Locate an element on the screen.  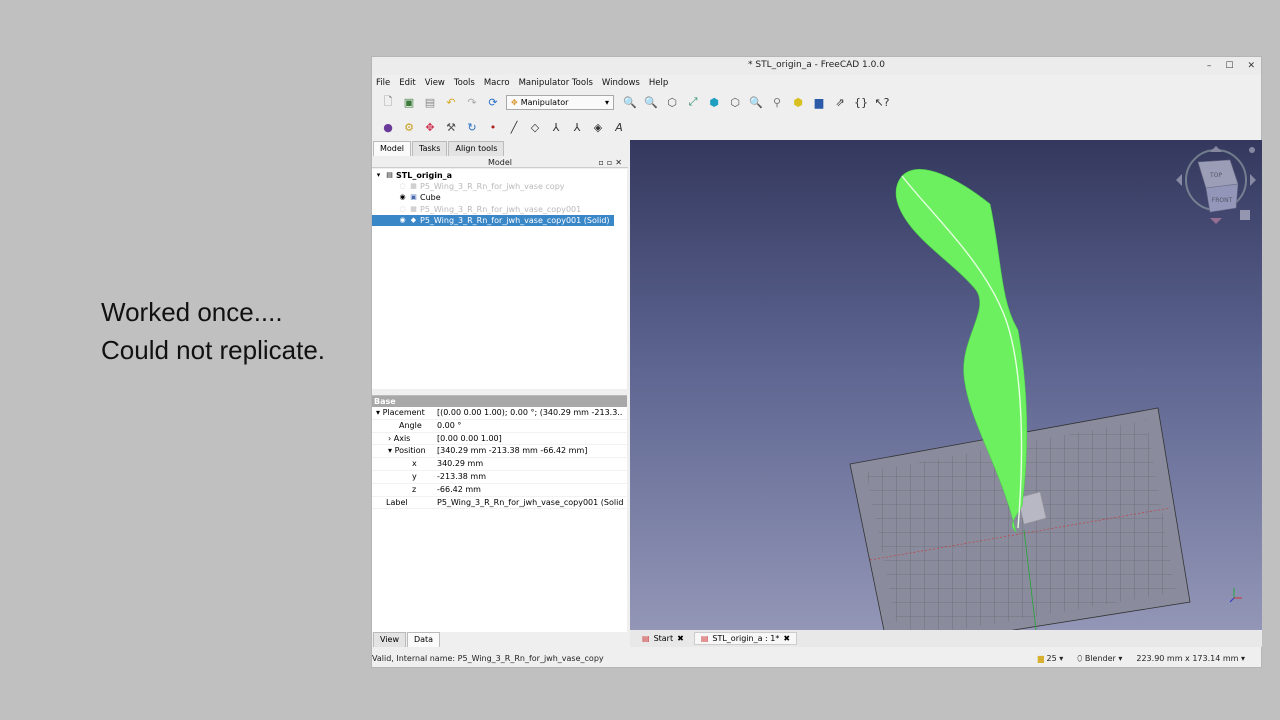
zoom-selection-icon: 🔍 is located at coordinates (651, 102).